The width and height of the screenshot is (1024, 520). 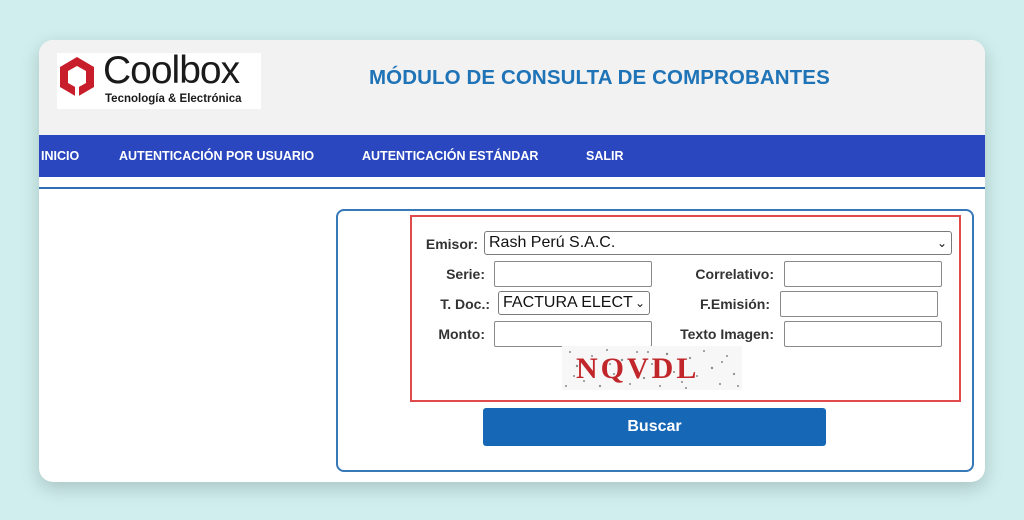 What do you see at coordinates (654, 427) in the screenshot?
I see `buscar-button: Buscar` at bounding box center [654, 427].